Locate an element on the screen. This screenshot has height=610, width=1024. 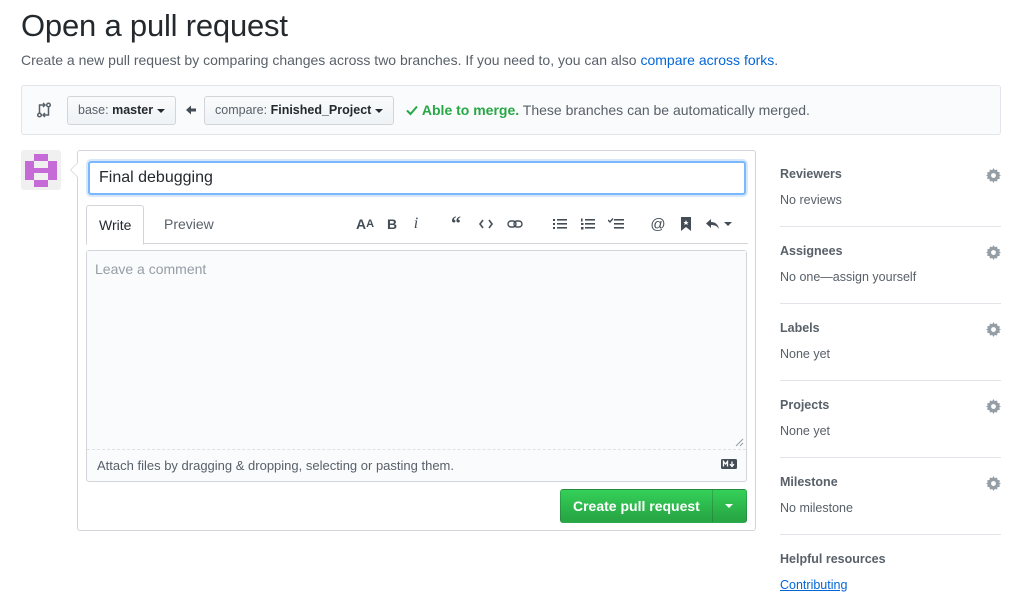
compare-branch-name: Finished_Project is located at coordinates (321, 110).